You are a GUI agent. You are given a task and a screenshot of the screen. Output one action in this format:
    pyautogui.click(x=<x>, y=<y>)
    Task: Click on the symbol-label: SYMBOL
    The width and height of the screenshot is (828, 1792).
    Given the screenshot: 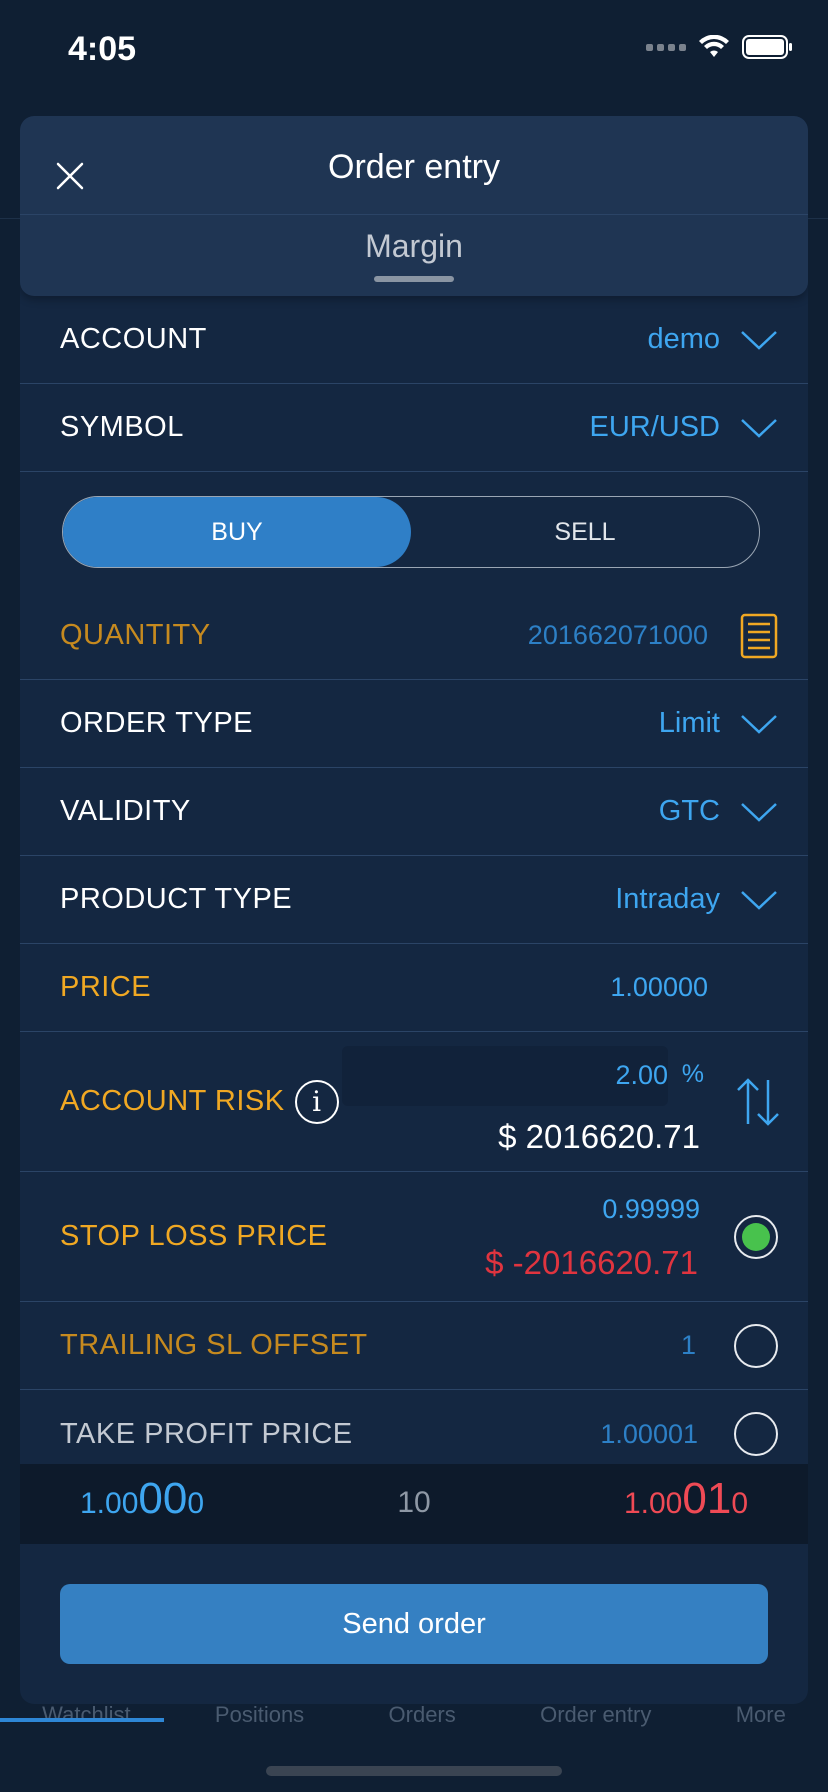 What is the action you would take?
    pyautogui.click(x=122, y=427)
    